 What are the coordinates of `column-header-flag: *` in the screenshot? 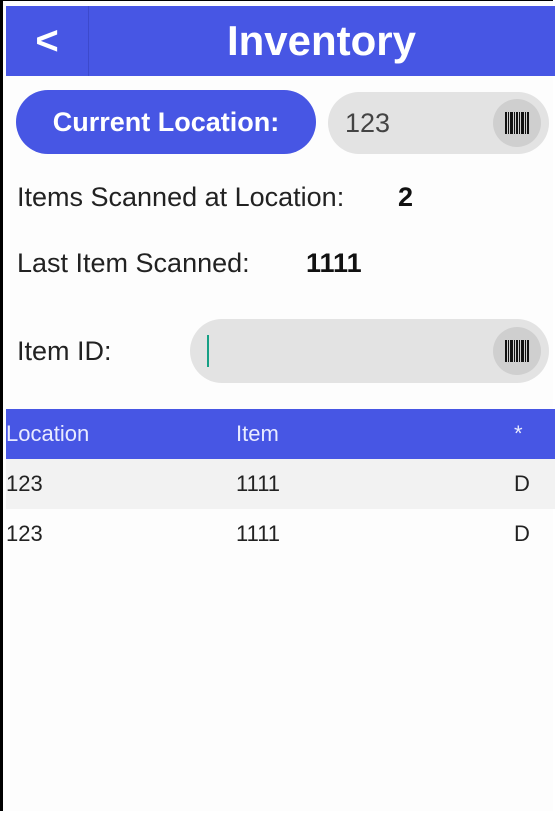 It's located at (518, 434).